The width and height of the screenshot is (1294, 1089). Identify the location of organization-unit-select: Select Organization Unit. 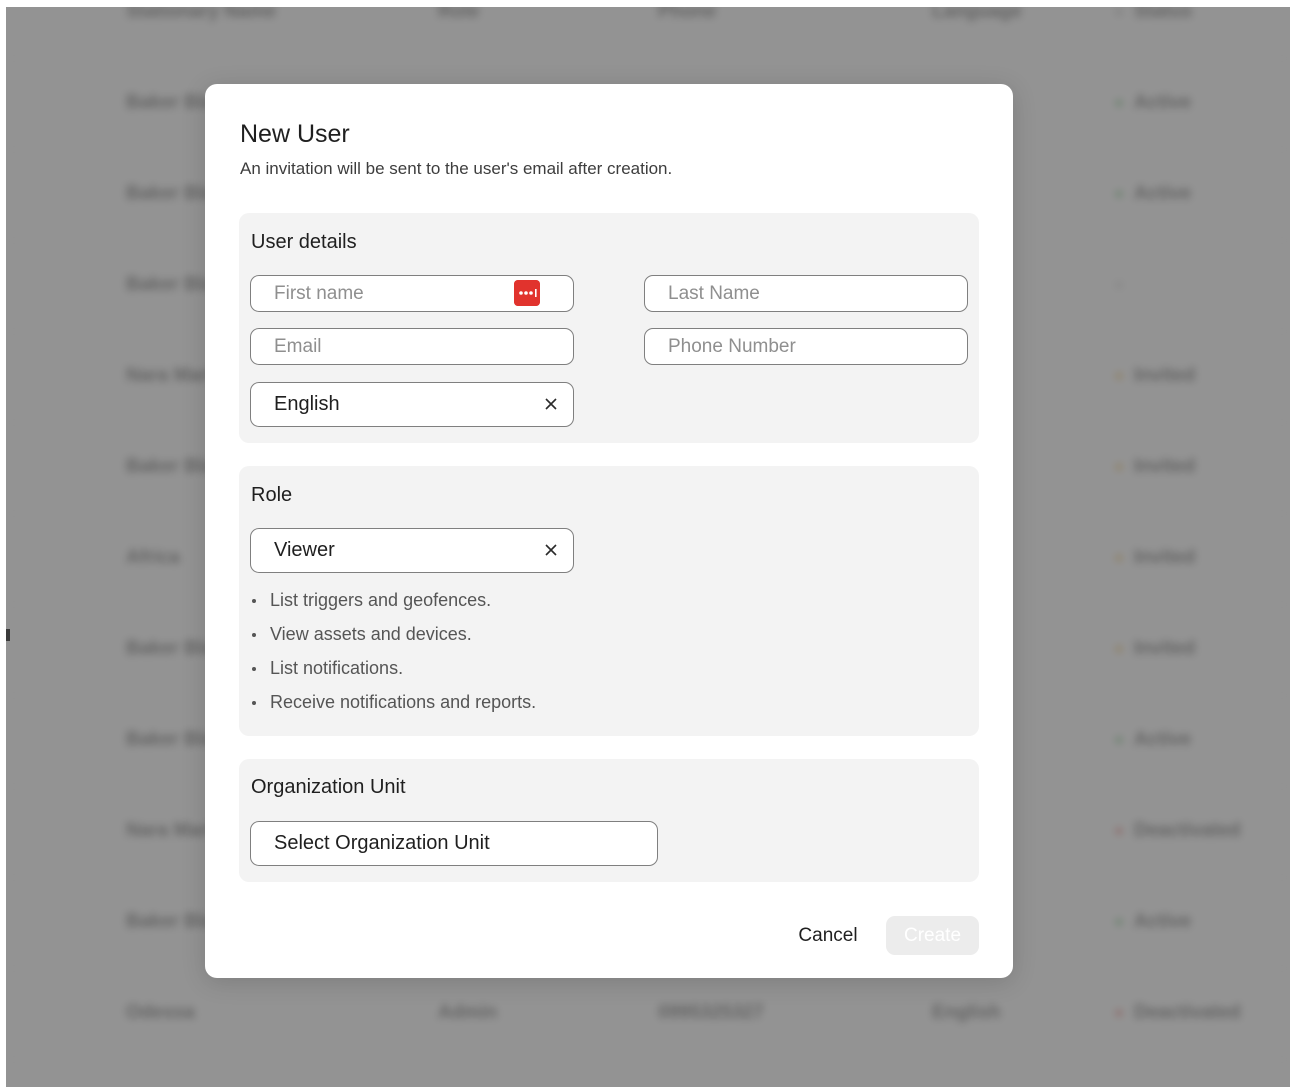
(454, 843).